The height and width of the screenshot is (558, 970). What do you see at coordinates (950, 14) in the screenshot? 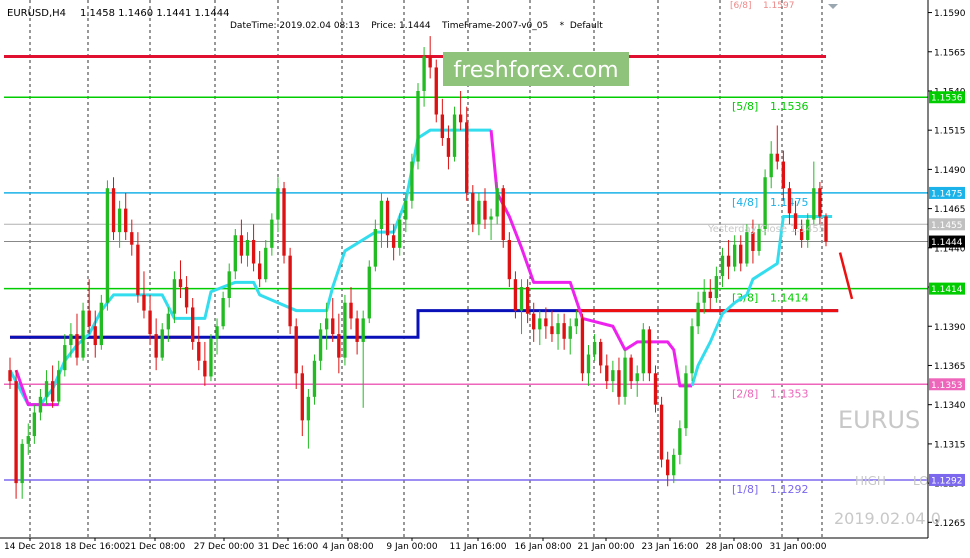
I see `y-tick-label: 1.1590` at bounding box center [950, 14].